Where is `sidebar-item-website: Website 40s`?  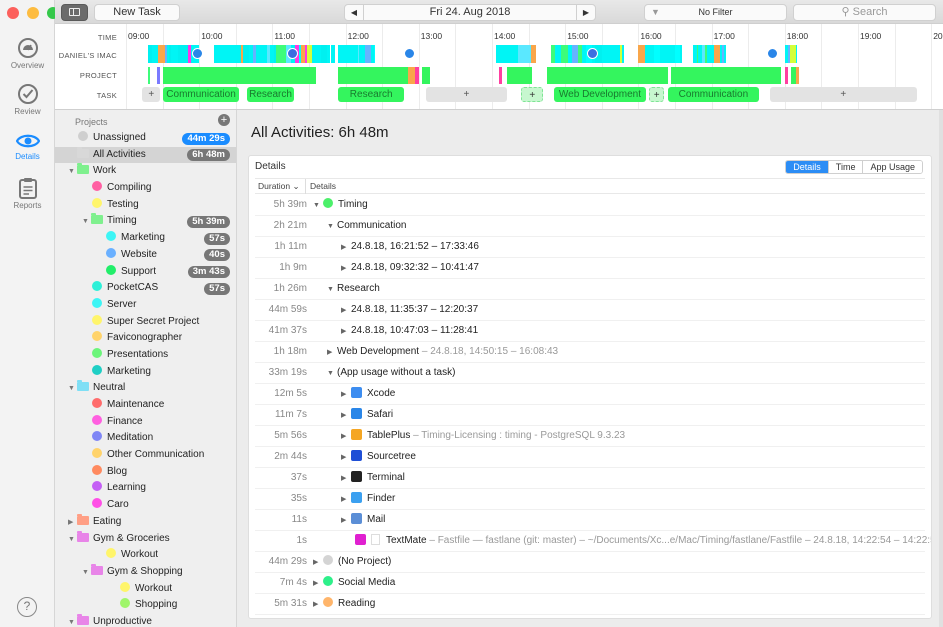 sidebar-item-website: Website 40s is located at coordinates (145, 255).